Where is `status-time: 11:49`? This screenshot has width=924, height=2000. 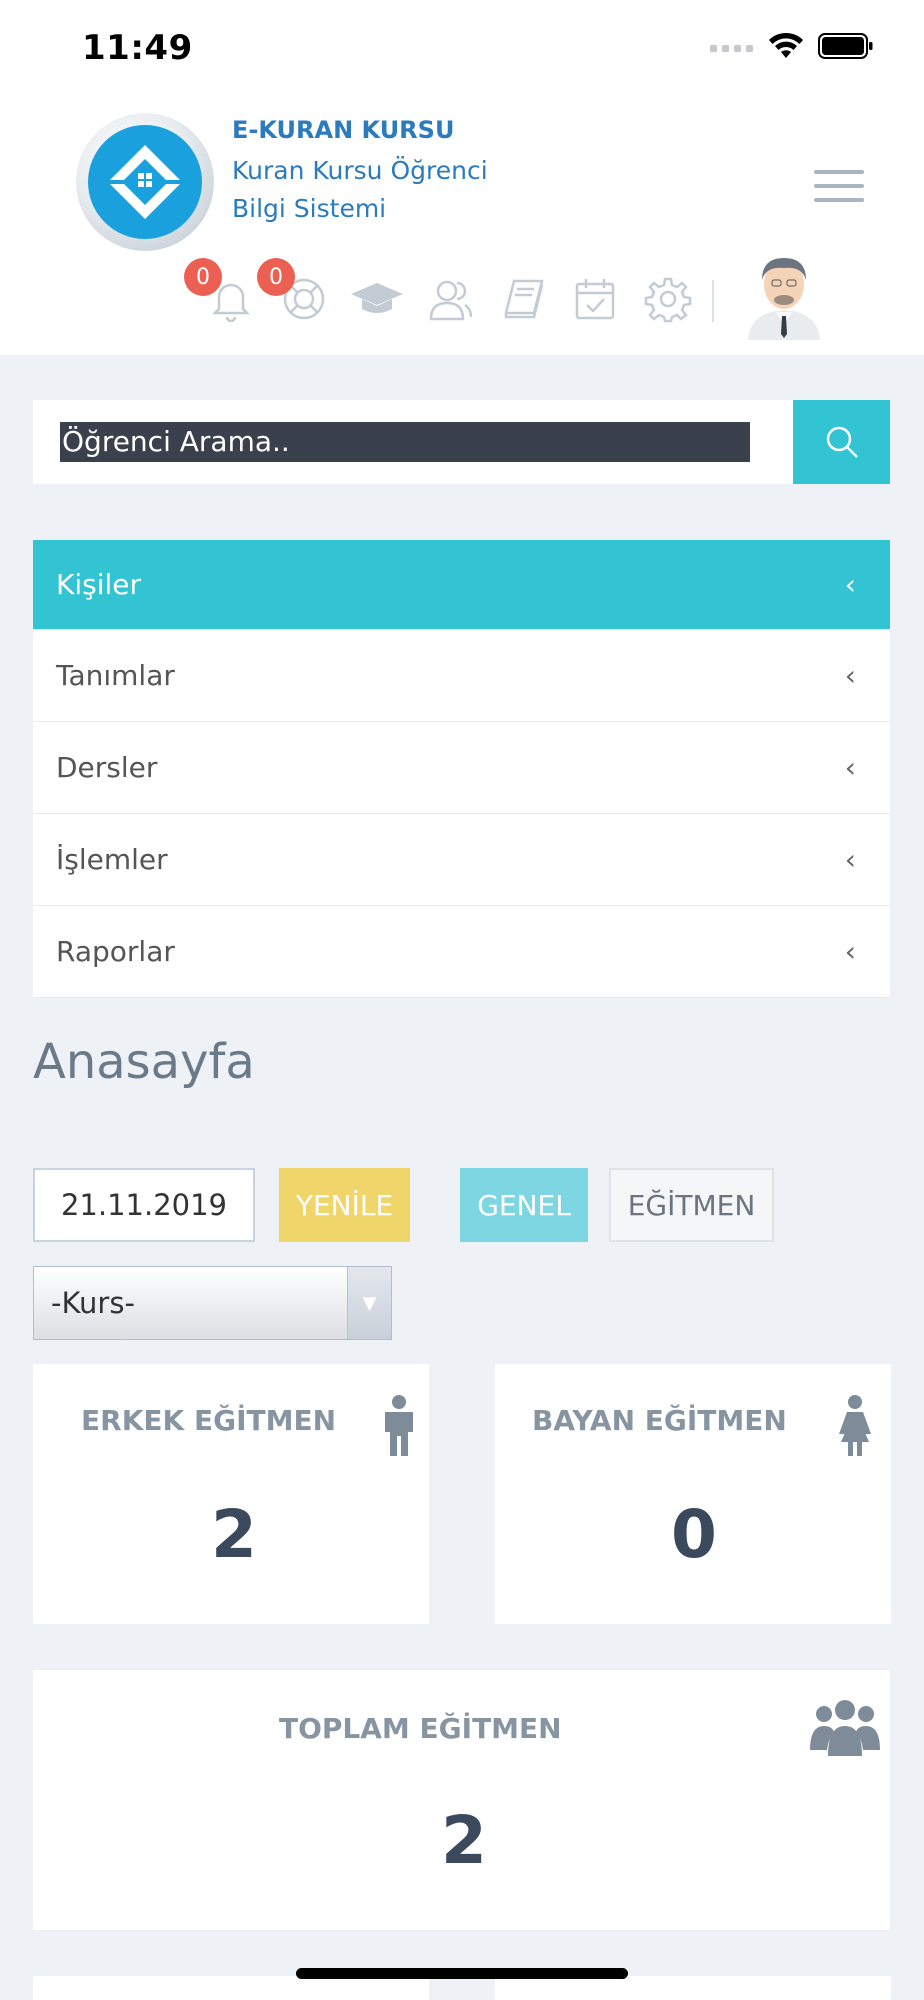
status-time: 11:49 is located at coordinates (137, 48).